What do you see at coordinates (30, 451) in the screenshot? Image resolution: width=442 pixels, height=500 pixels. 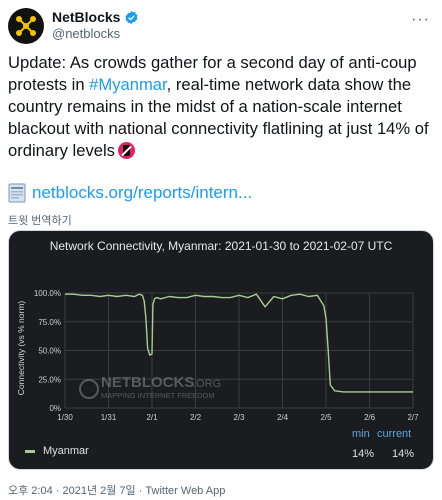 I see `legend-swatch` at bounding box center [30, 451].